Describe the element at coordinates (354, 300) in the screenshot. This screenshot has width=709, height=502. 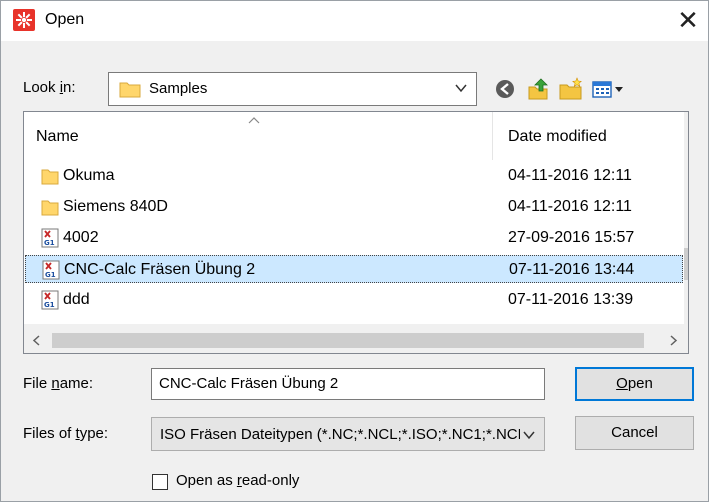
I see `list-item: G1 ddd 07-11-2016 13:39` at that location.